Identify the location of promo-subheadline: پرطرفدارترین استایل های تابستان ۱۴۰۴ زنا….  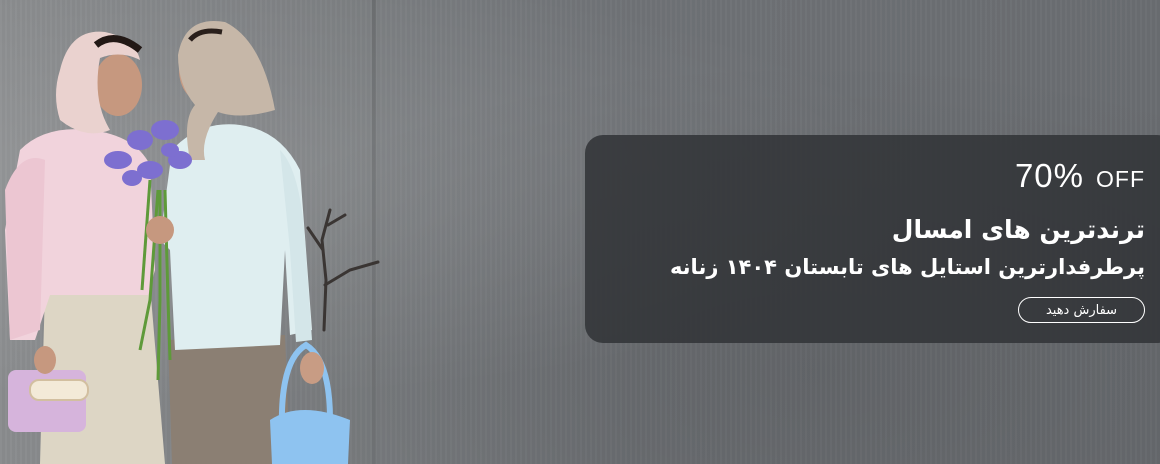
(907, 267).